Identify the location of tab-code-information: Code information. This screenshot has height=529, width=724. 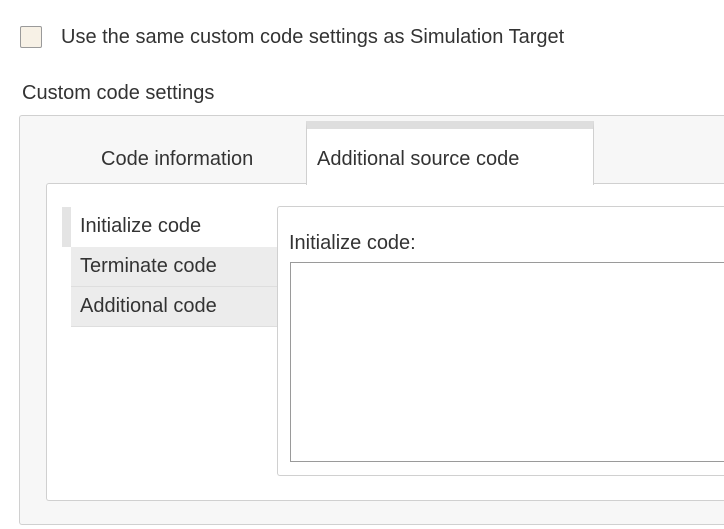
(192, 161).